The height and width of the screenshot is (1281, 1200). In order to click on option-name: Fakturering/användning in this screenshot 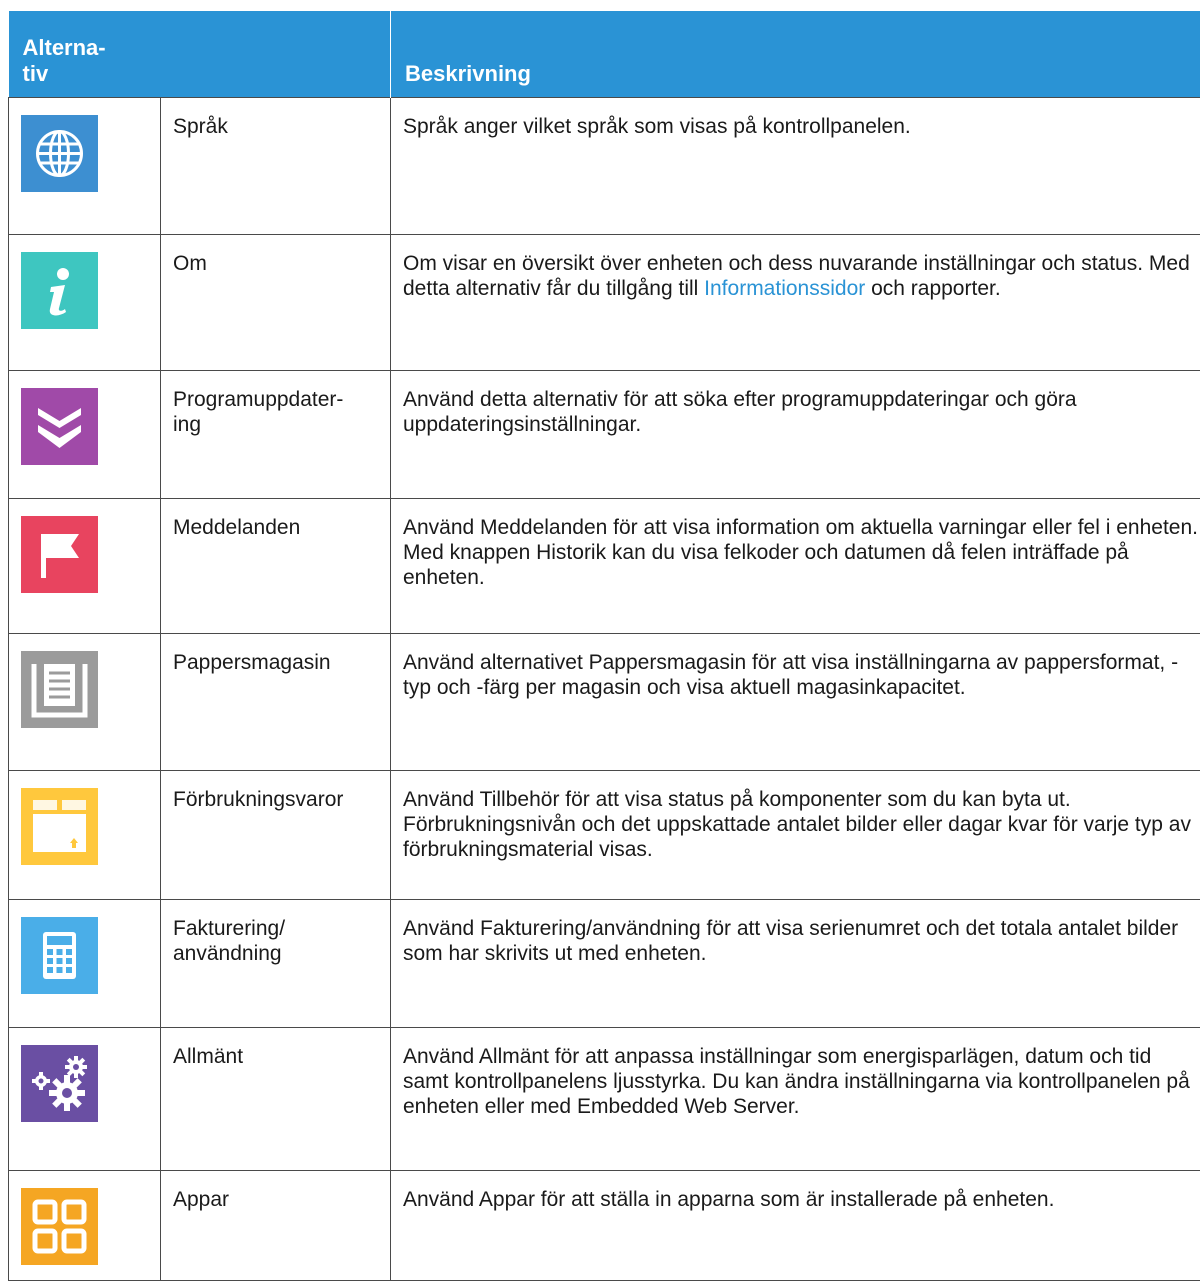, I will do `click(276, 964)`.